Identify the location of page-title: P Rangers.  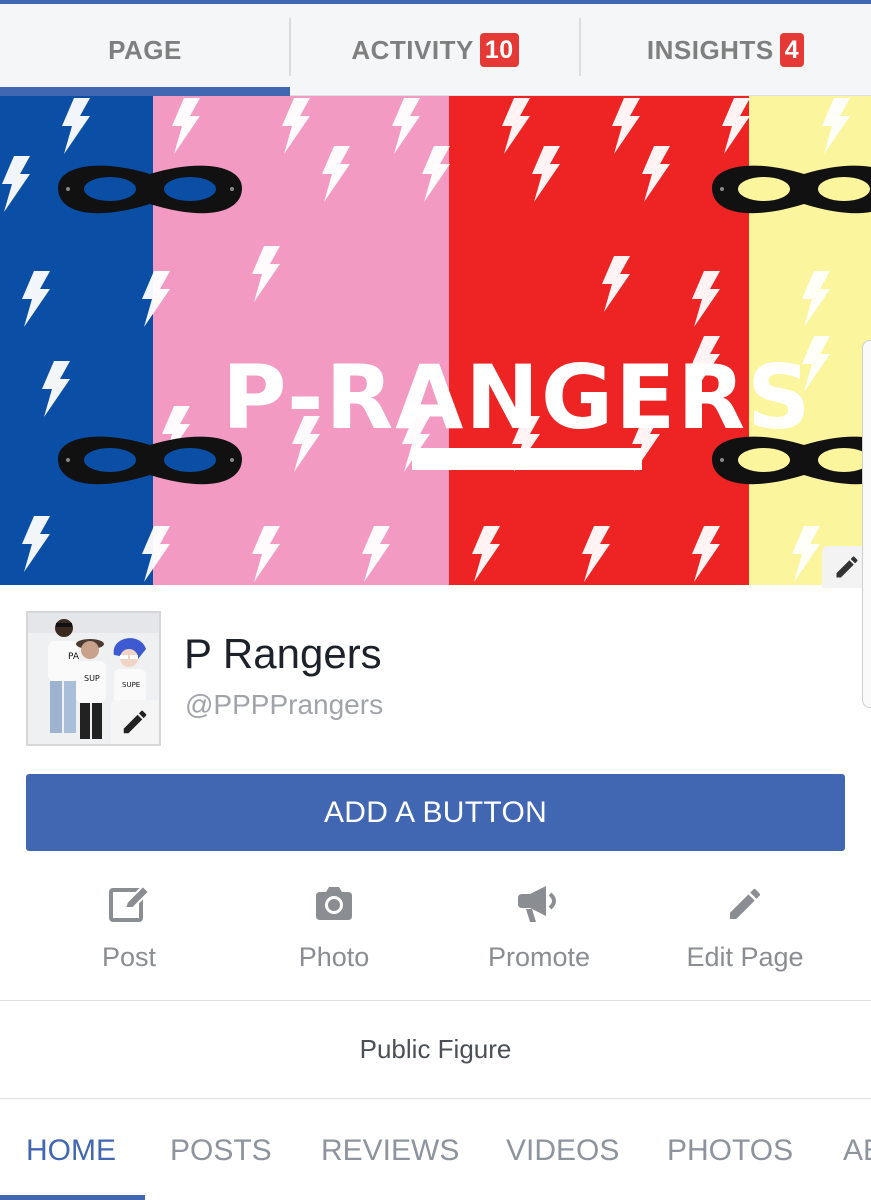
(283, 653).